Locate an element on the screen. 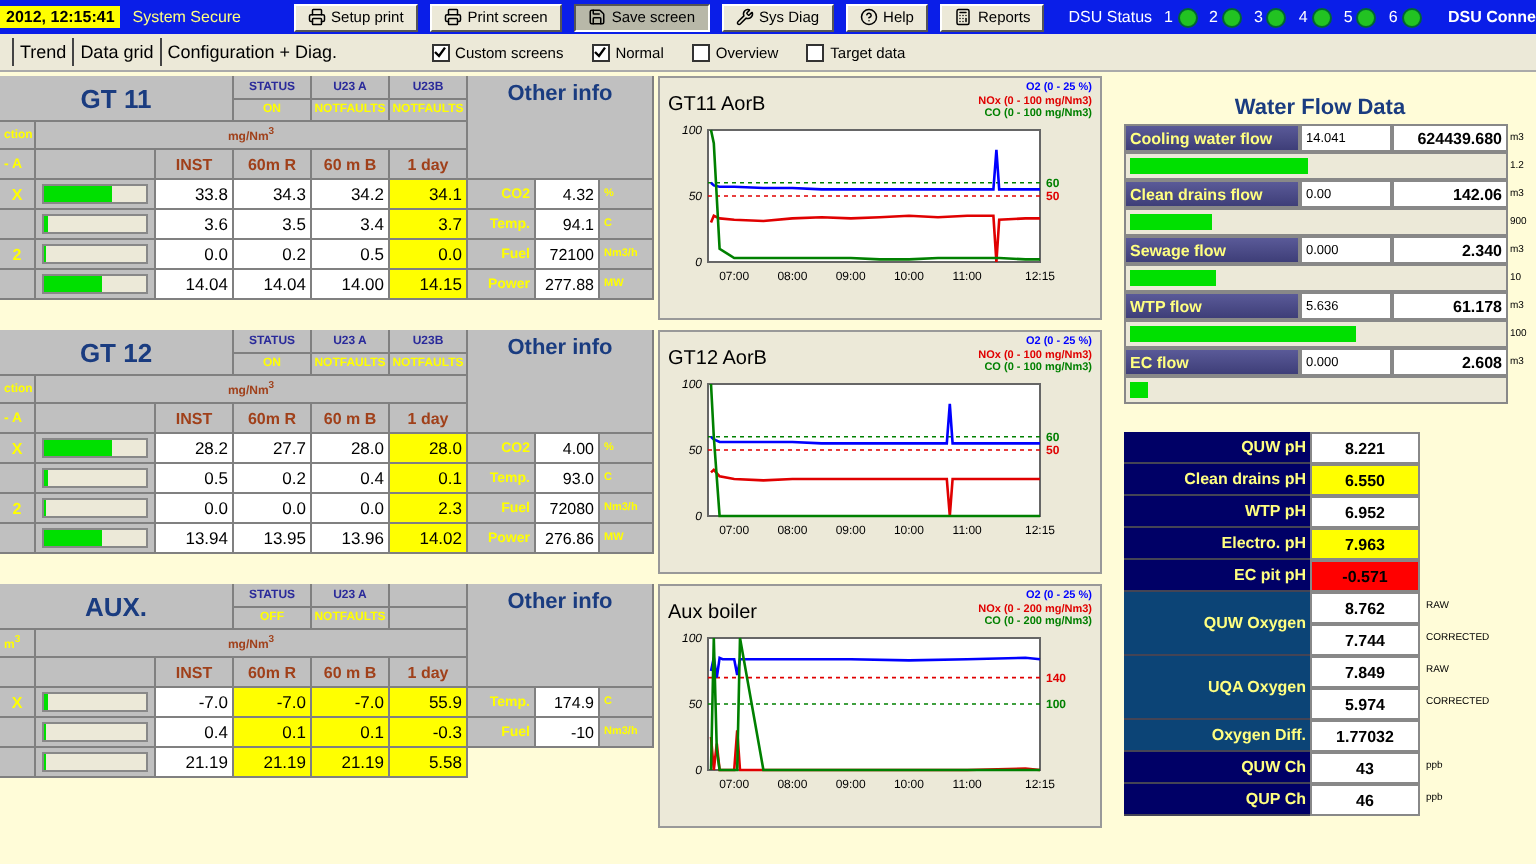  unit-title: AUX. is located at coordinates (117, 607).